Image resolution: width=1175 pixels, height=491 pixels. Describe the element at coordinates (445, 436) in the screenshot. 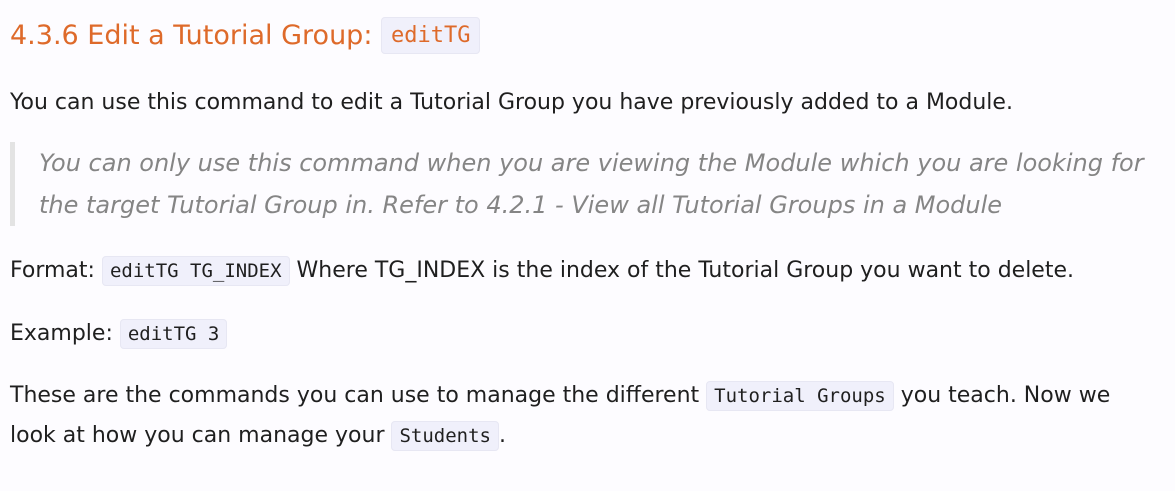

I see `students-code: Students` at that location.